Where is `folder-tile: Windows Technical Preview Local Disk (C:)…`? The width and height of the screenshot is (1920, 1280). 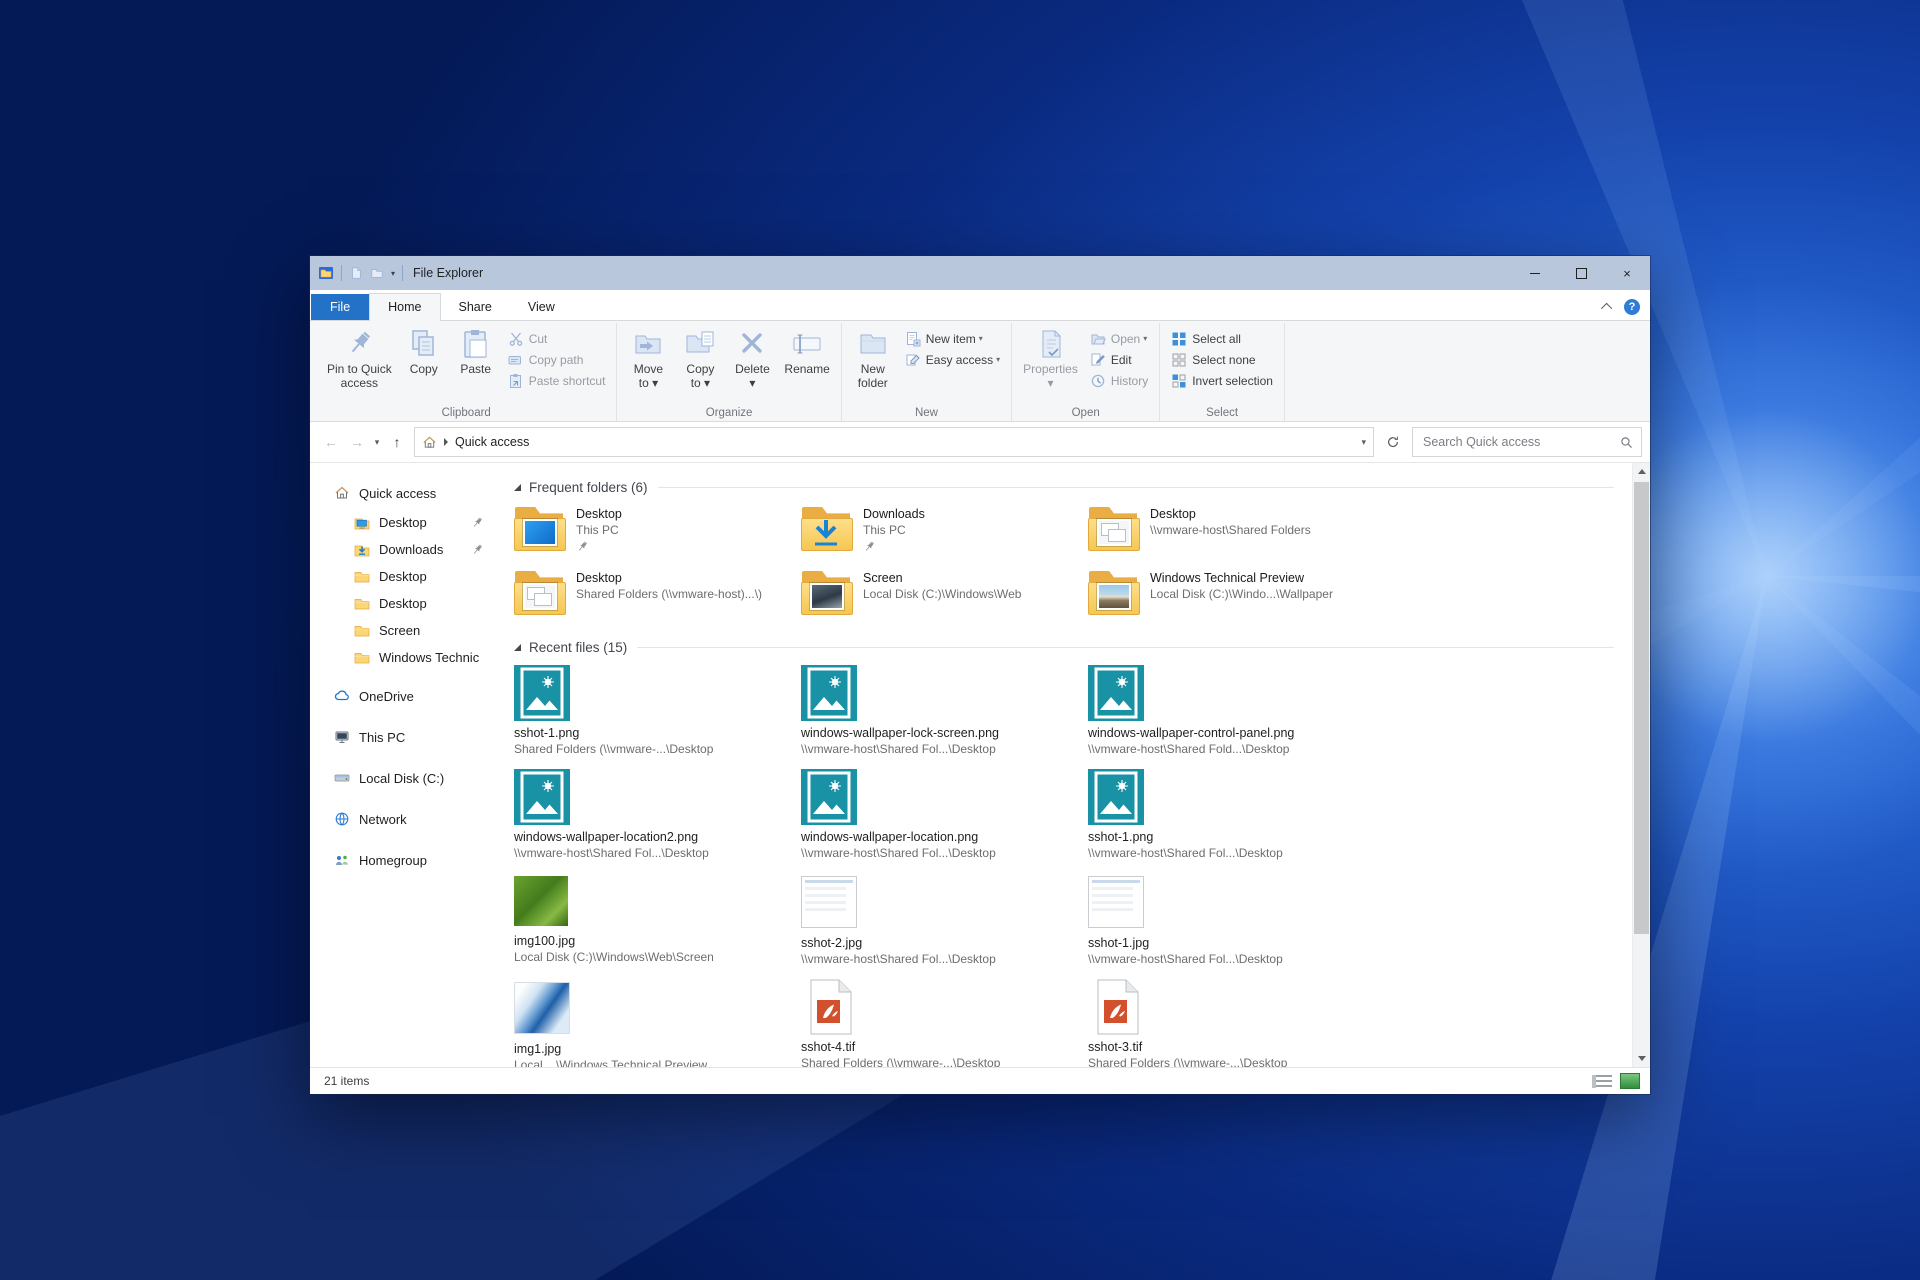 folder-tile: Windows Technical Preview Local Disk (C:)… is located at coordinates (1231, 595).